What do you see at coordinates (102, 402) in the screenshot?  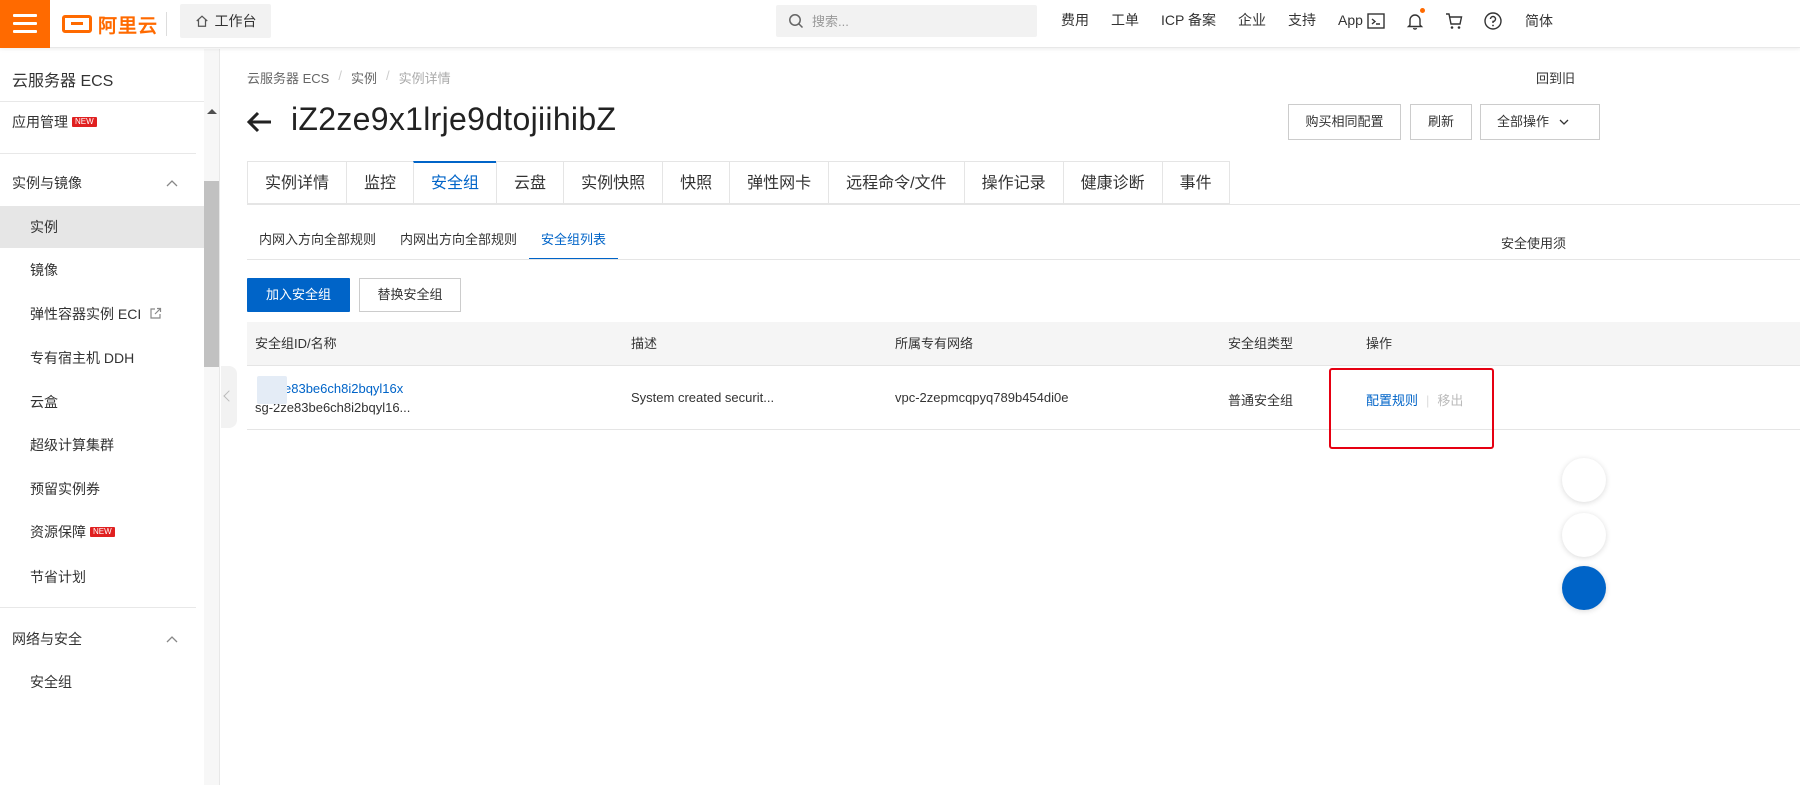 I see `sidebar-item-cloudbox: 云盒` at bounding box center [102, 402].